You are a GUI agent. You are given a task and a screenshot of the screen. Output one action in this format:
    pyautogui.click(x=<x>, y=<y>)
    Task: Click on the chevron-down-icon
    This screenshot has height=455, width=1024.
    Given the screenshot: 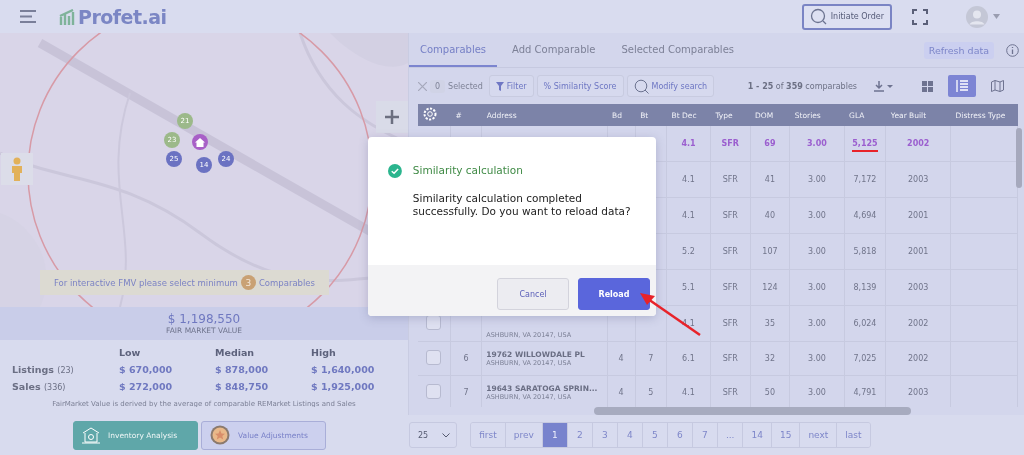 What is the action you would take?
    pyautogui.click(x=446, y=435)
    